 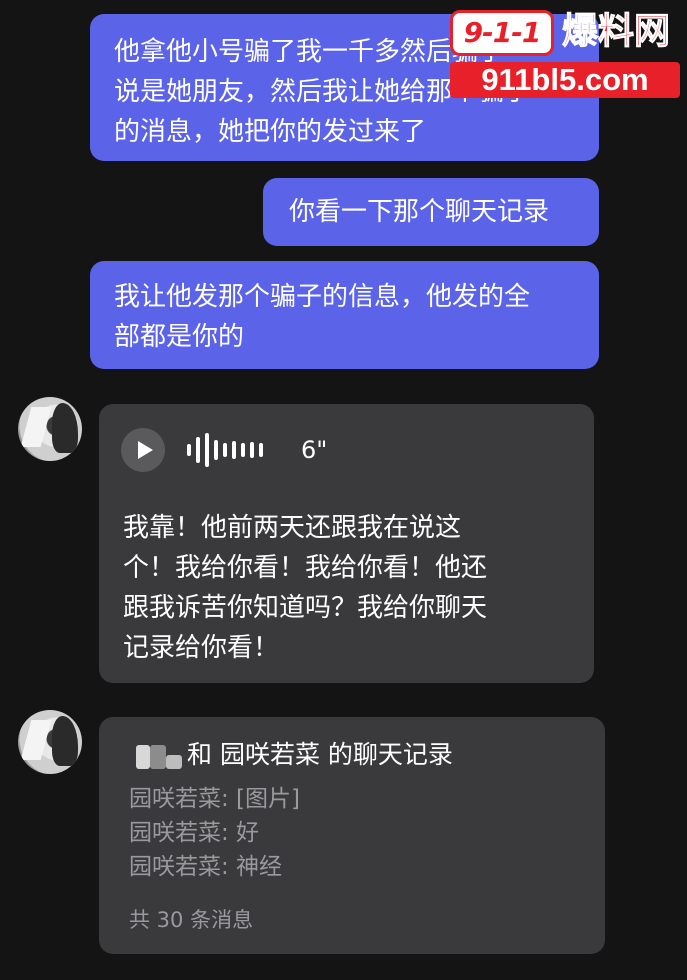 I want to click on forwarded-chat-title: 和 园咲若菜 的聊天记录, so click(x=320, y=754).